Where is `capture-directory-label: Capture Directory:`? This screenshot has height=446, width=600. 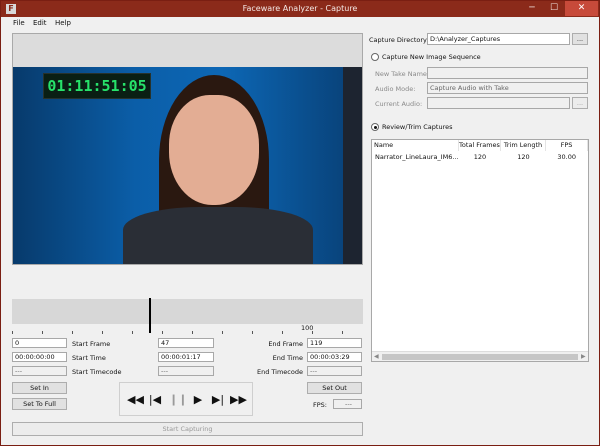 capture-directory-label: Capture Directory: is located at coordinates (399, 40).